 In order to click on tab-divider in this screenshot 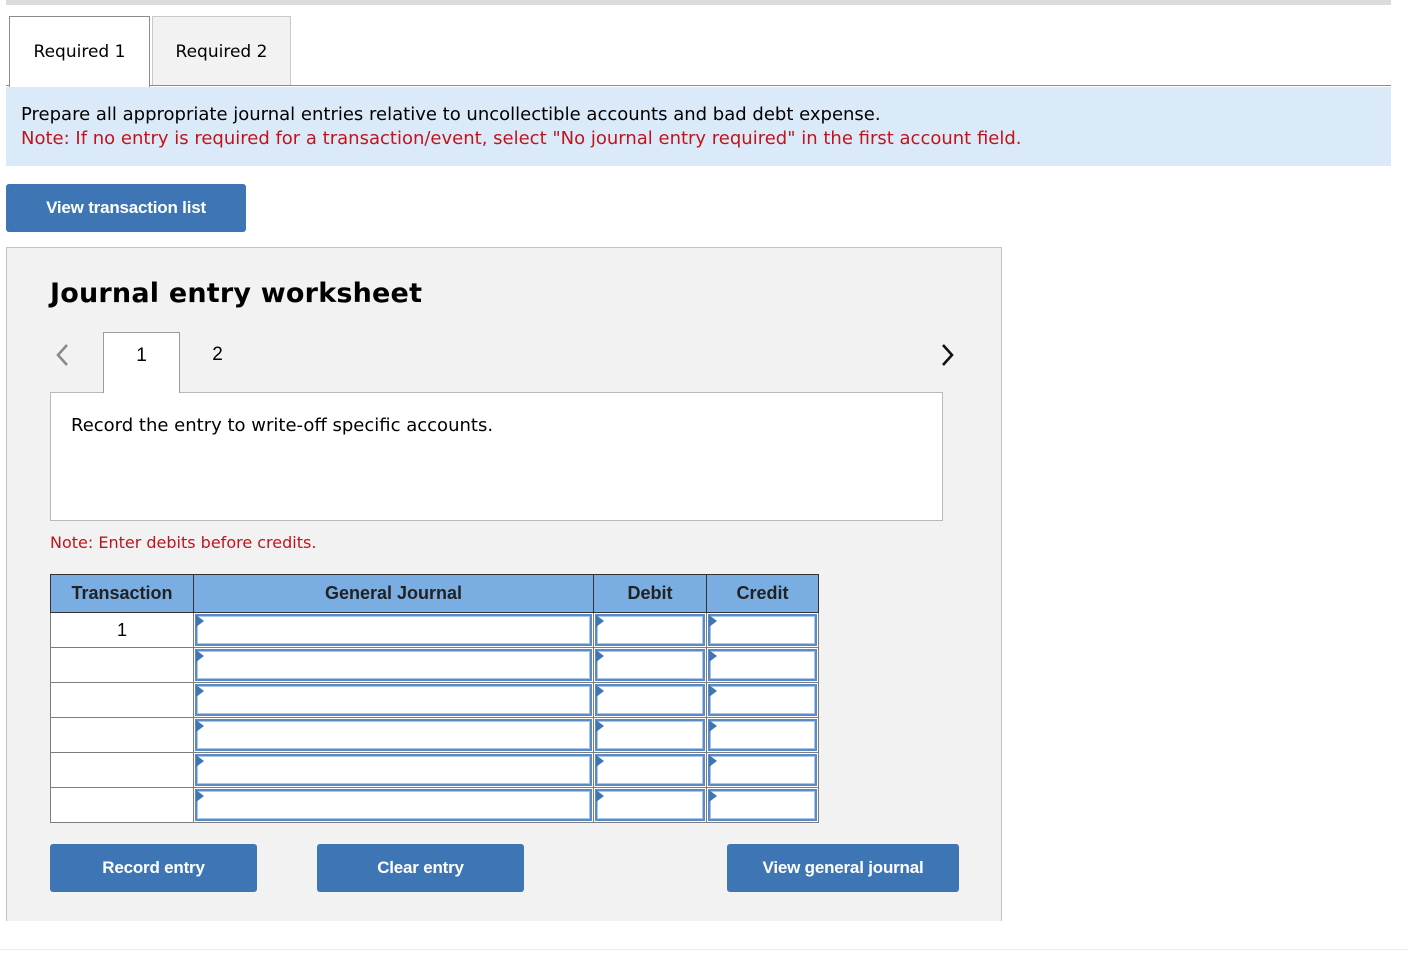, I will do `click(698, 85)`.